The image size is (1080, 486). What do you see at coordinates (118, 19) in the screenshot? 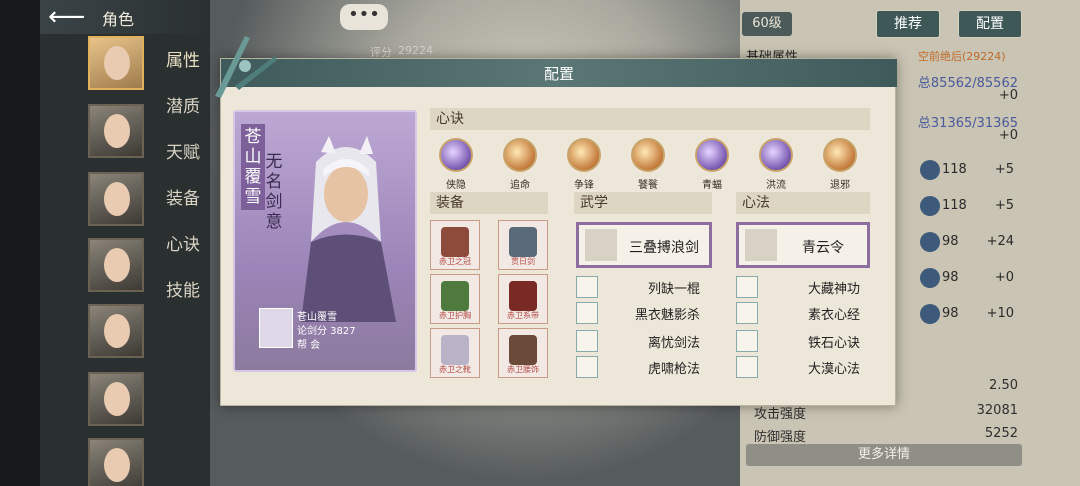
I see `page-title: 角色` at bounding box center [118, 19].